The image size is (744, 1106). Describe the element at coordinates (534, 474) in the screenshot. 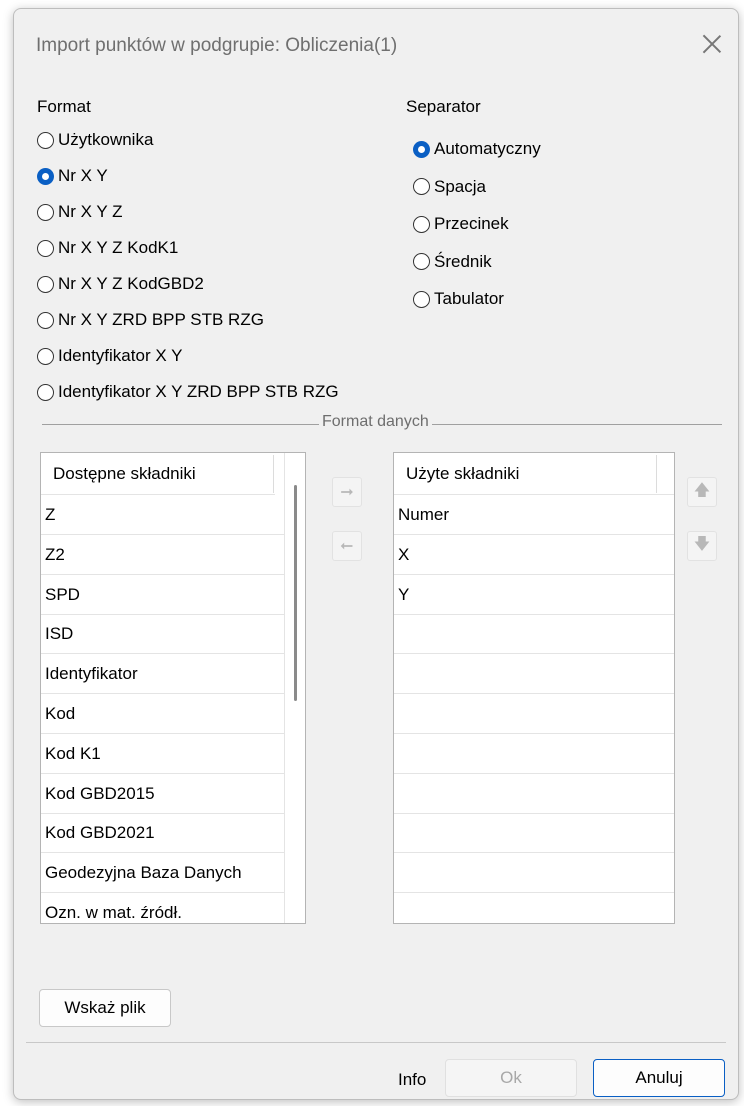

I see `used-components-header: Użyte składniki` at that location.